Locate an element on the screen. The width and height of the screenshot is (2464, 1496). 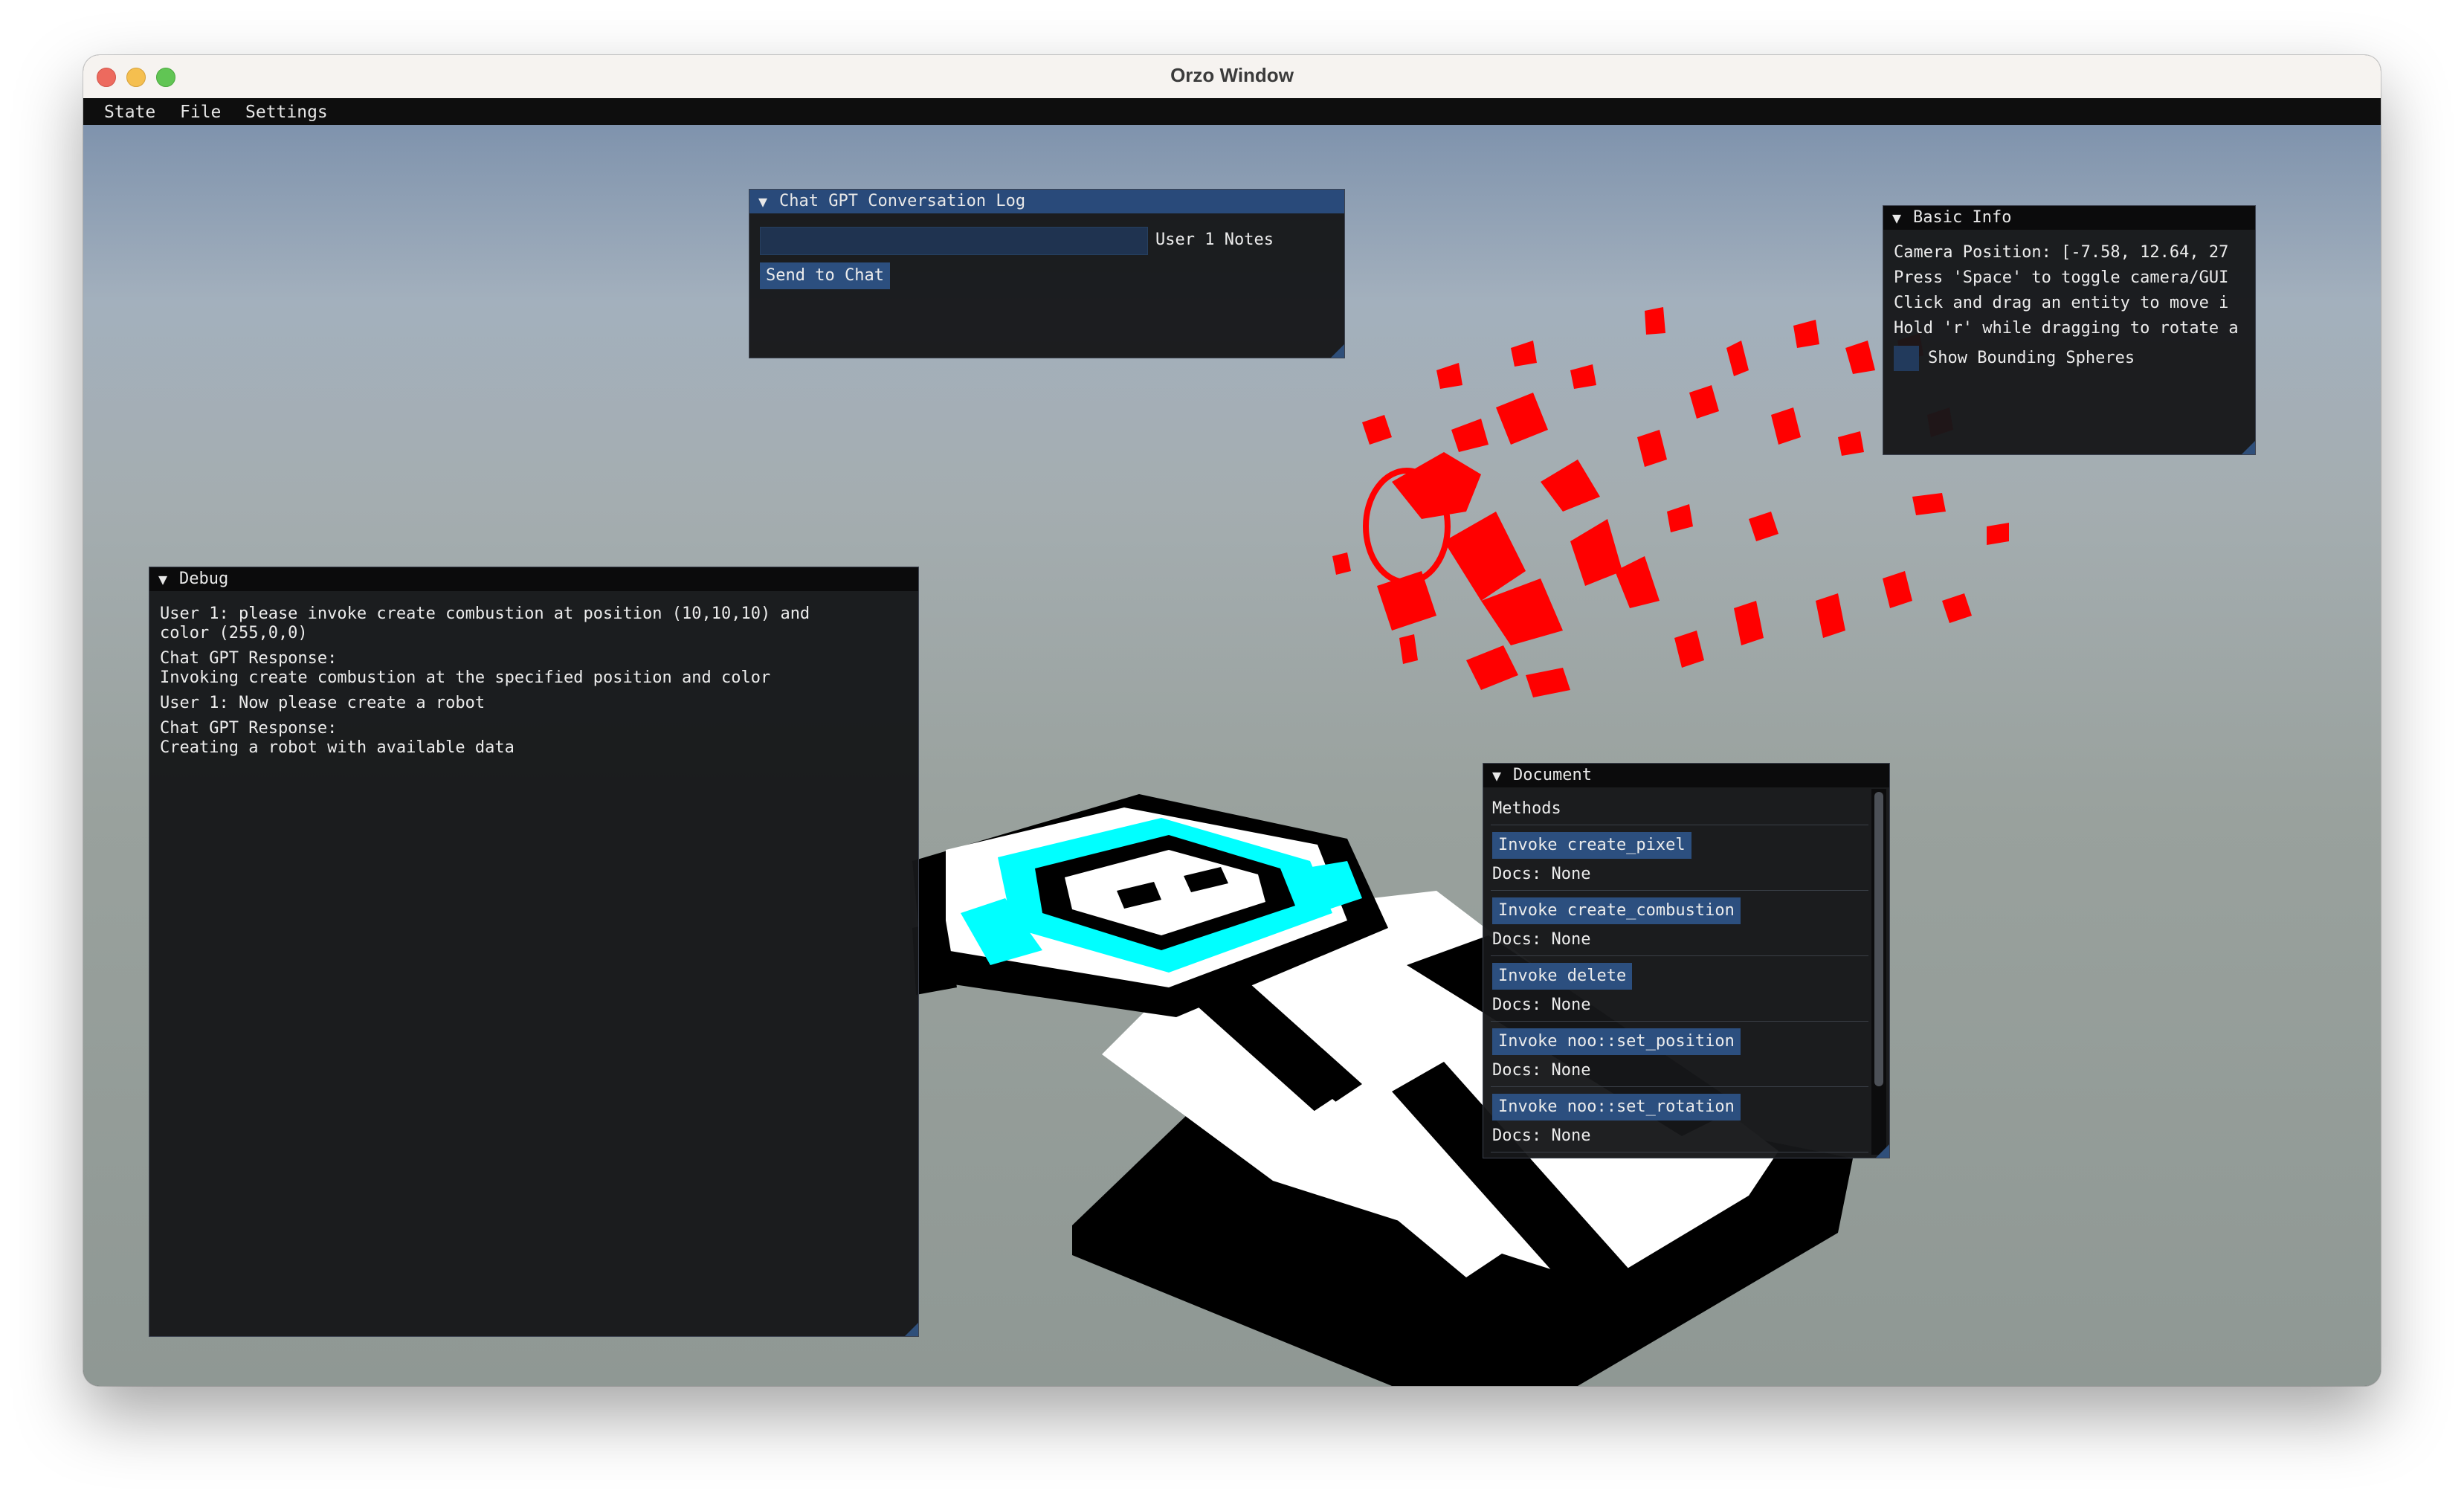
document-title: Document is located at coordinates (1552, 775).